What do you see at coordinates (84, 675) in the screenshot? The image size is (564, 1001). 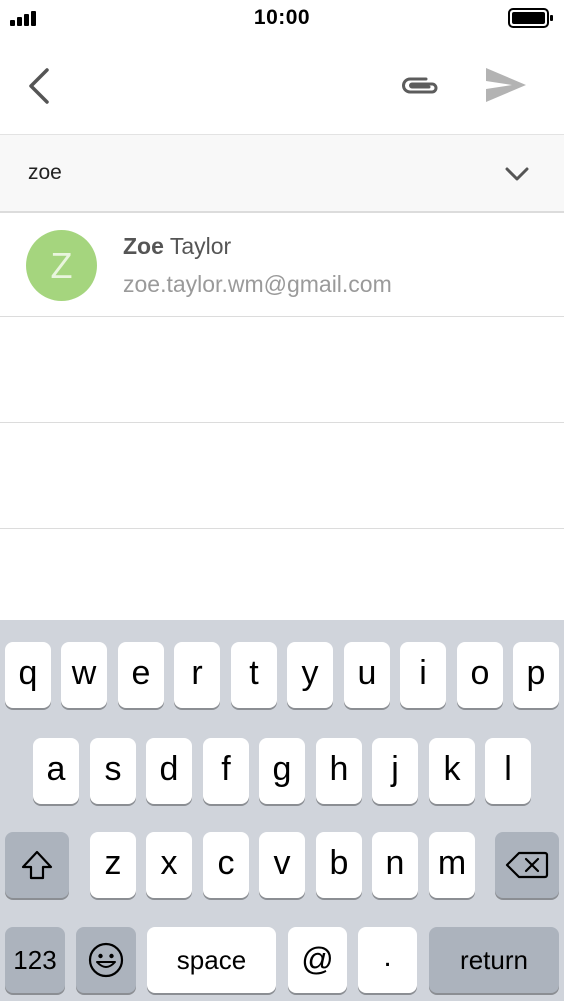 I see `key-w: w` at bounding box center [84, 675].